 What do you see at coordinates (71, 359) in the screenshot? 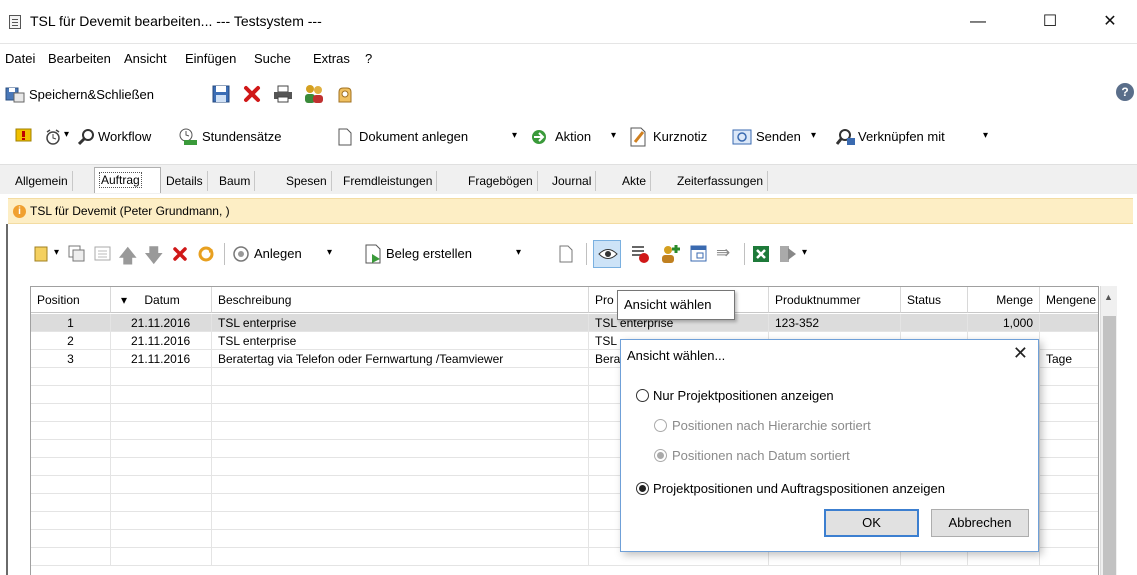
I see `cell-position: 3` at bounding box center [71, 359].